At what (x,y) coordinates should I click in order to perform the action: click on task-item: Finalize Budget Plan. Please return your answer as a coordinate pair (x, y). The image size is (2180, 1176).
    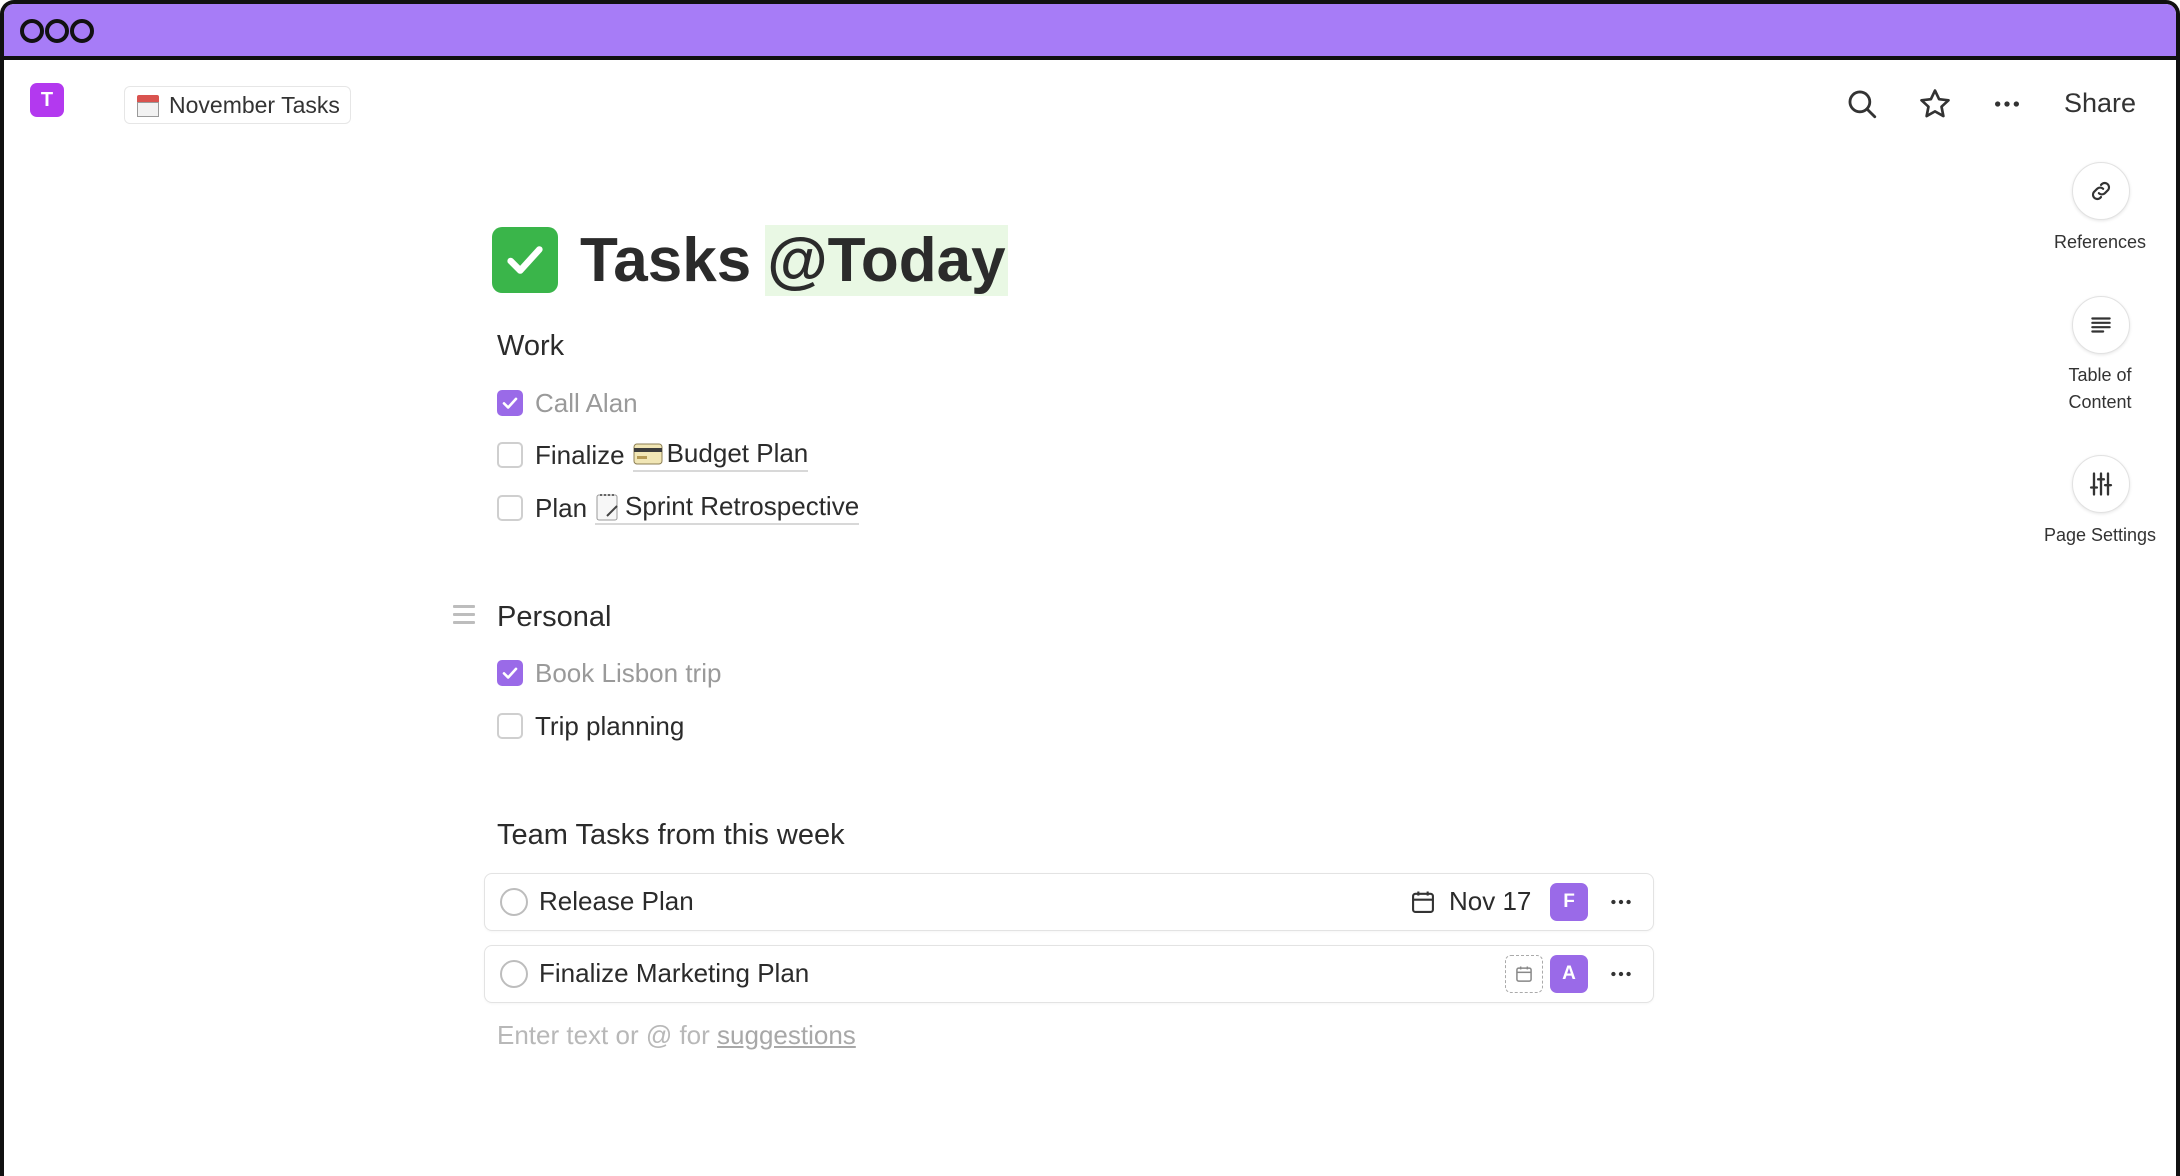
    Looking at the image, I should click on (653, 455).